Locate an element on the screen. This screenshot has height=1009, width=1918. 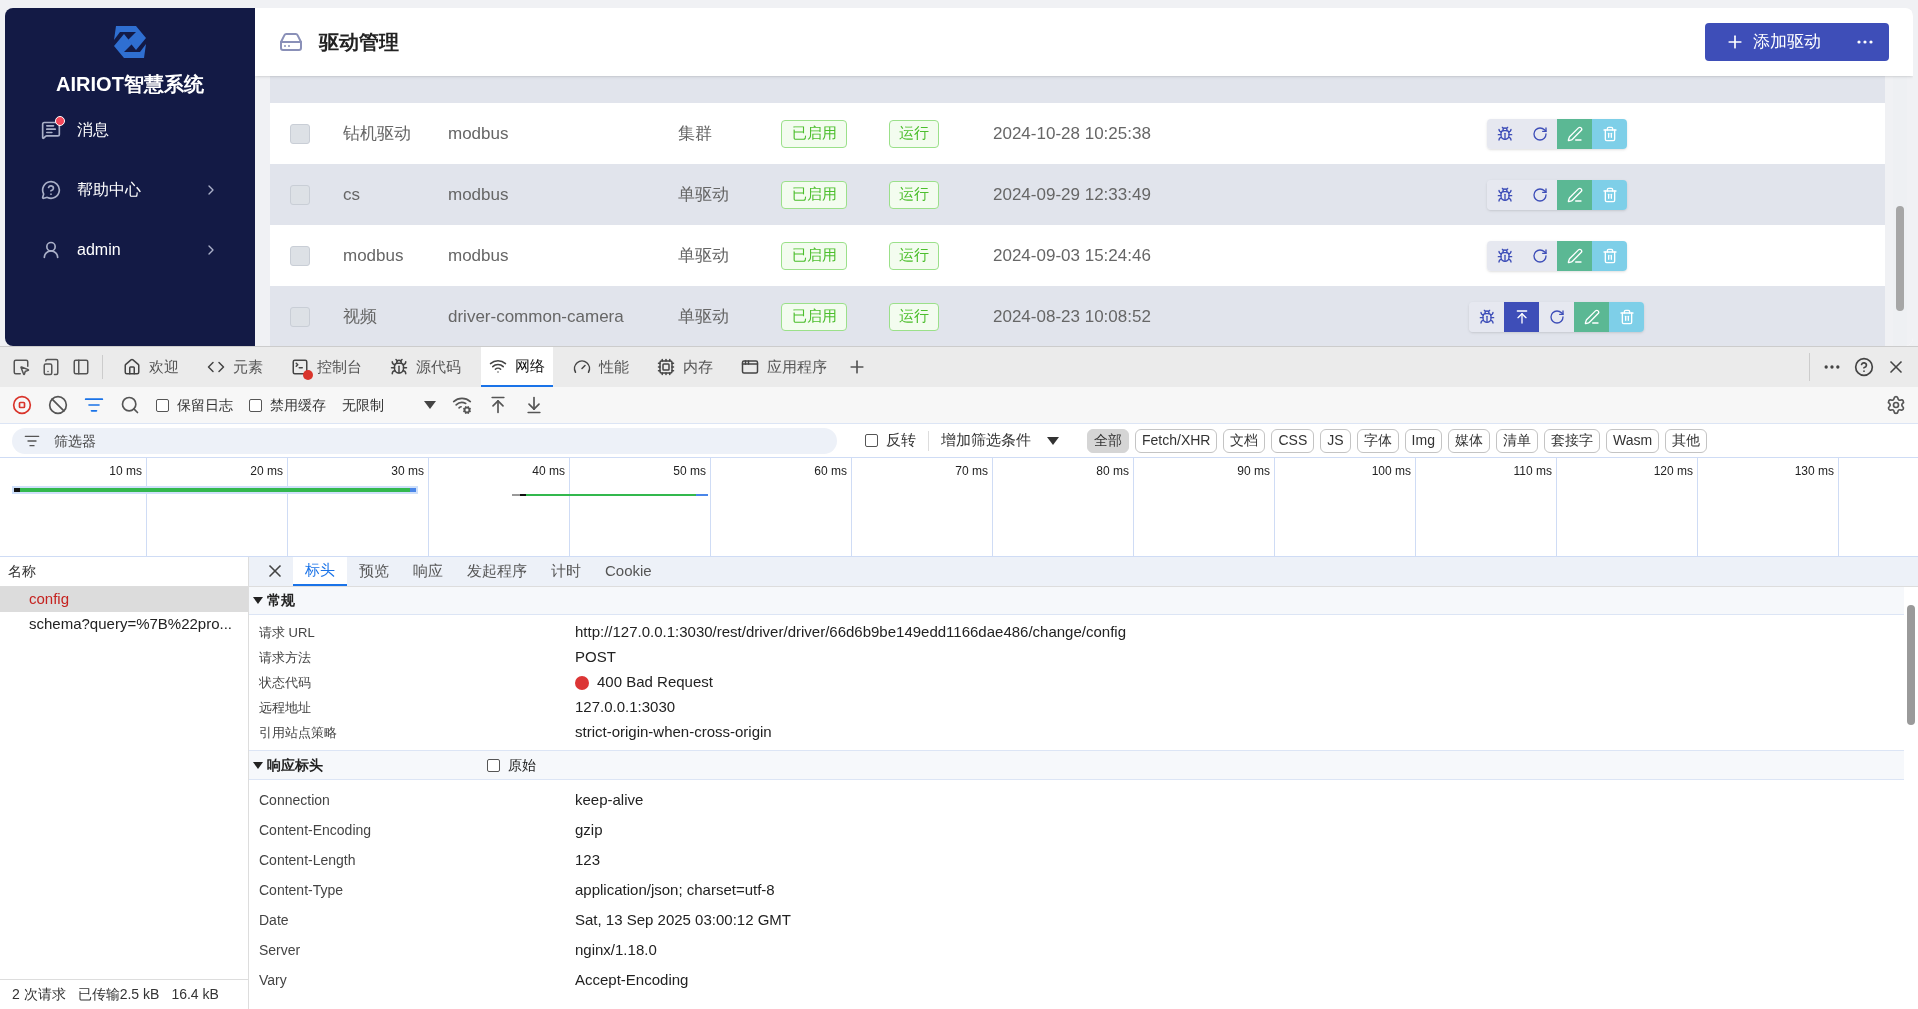
devtools-tab: 控制台 is located at coordinates (326, 367).